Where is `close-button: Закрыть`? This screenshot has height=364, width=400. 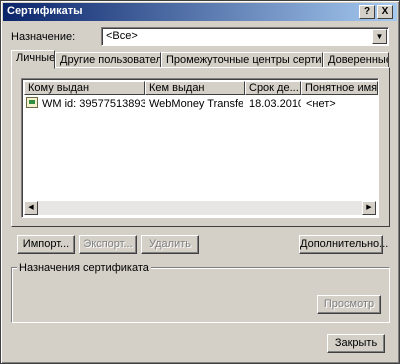 close-button: Закрыть is located at coordinates (356, 343).